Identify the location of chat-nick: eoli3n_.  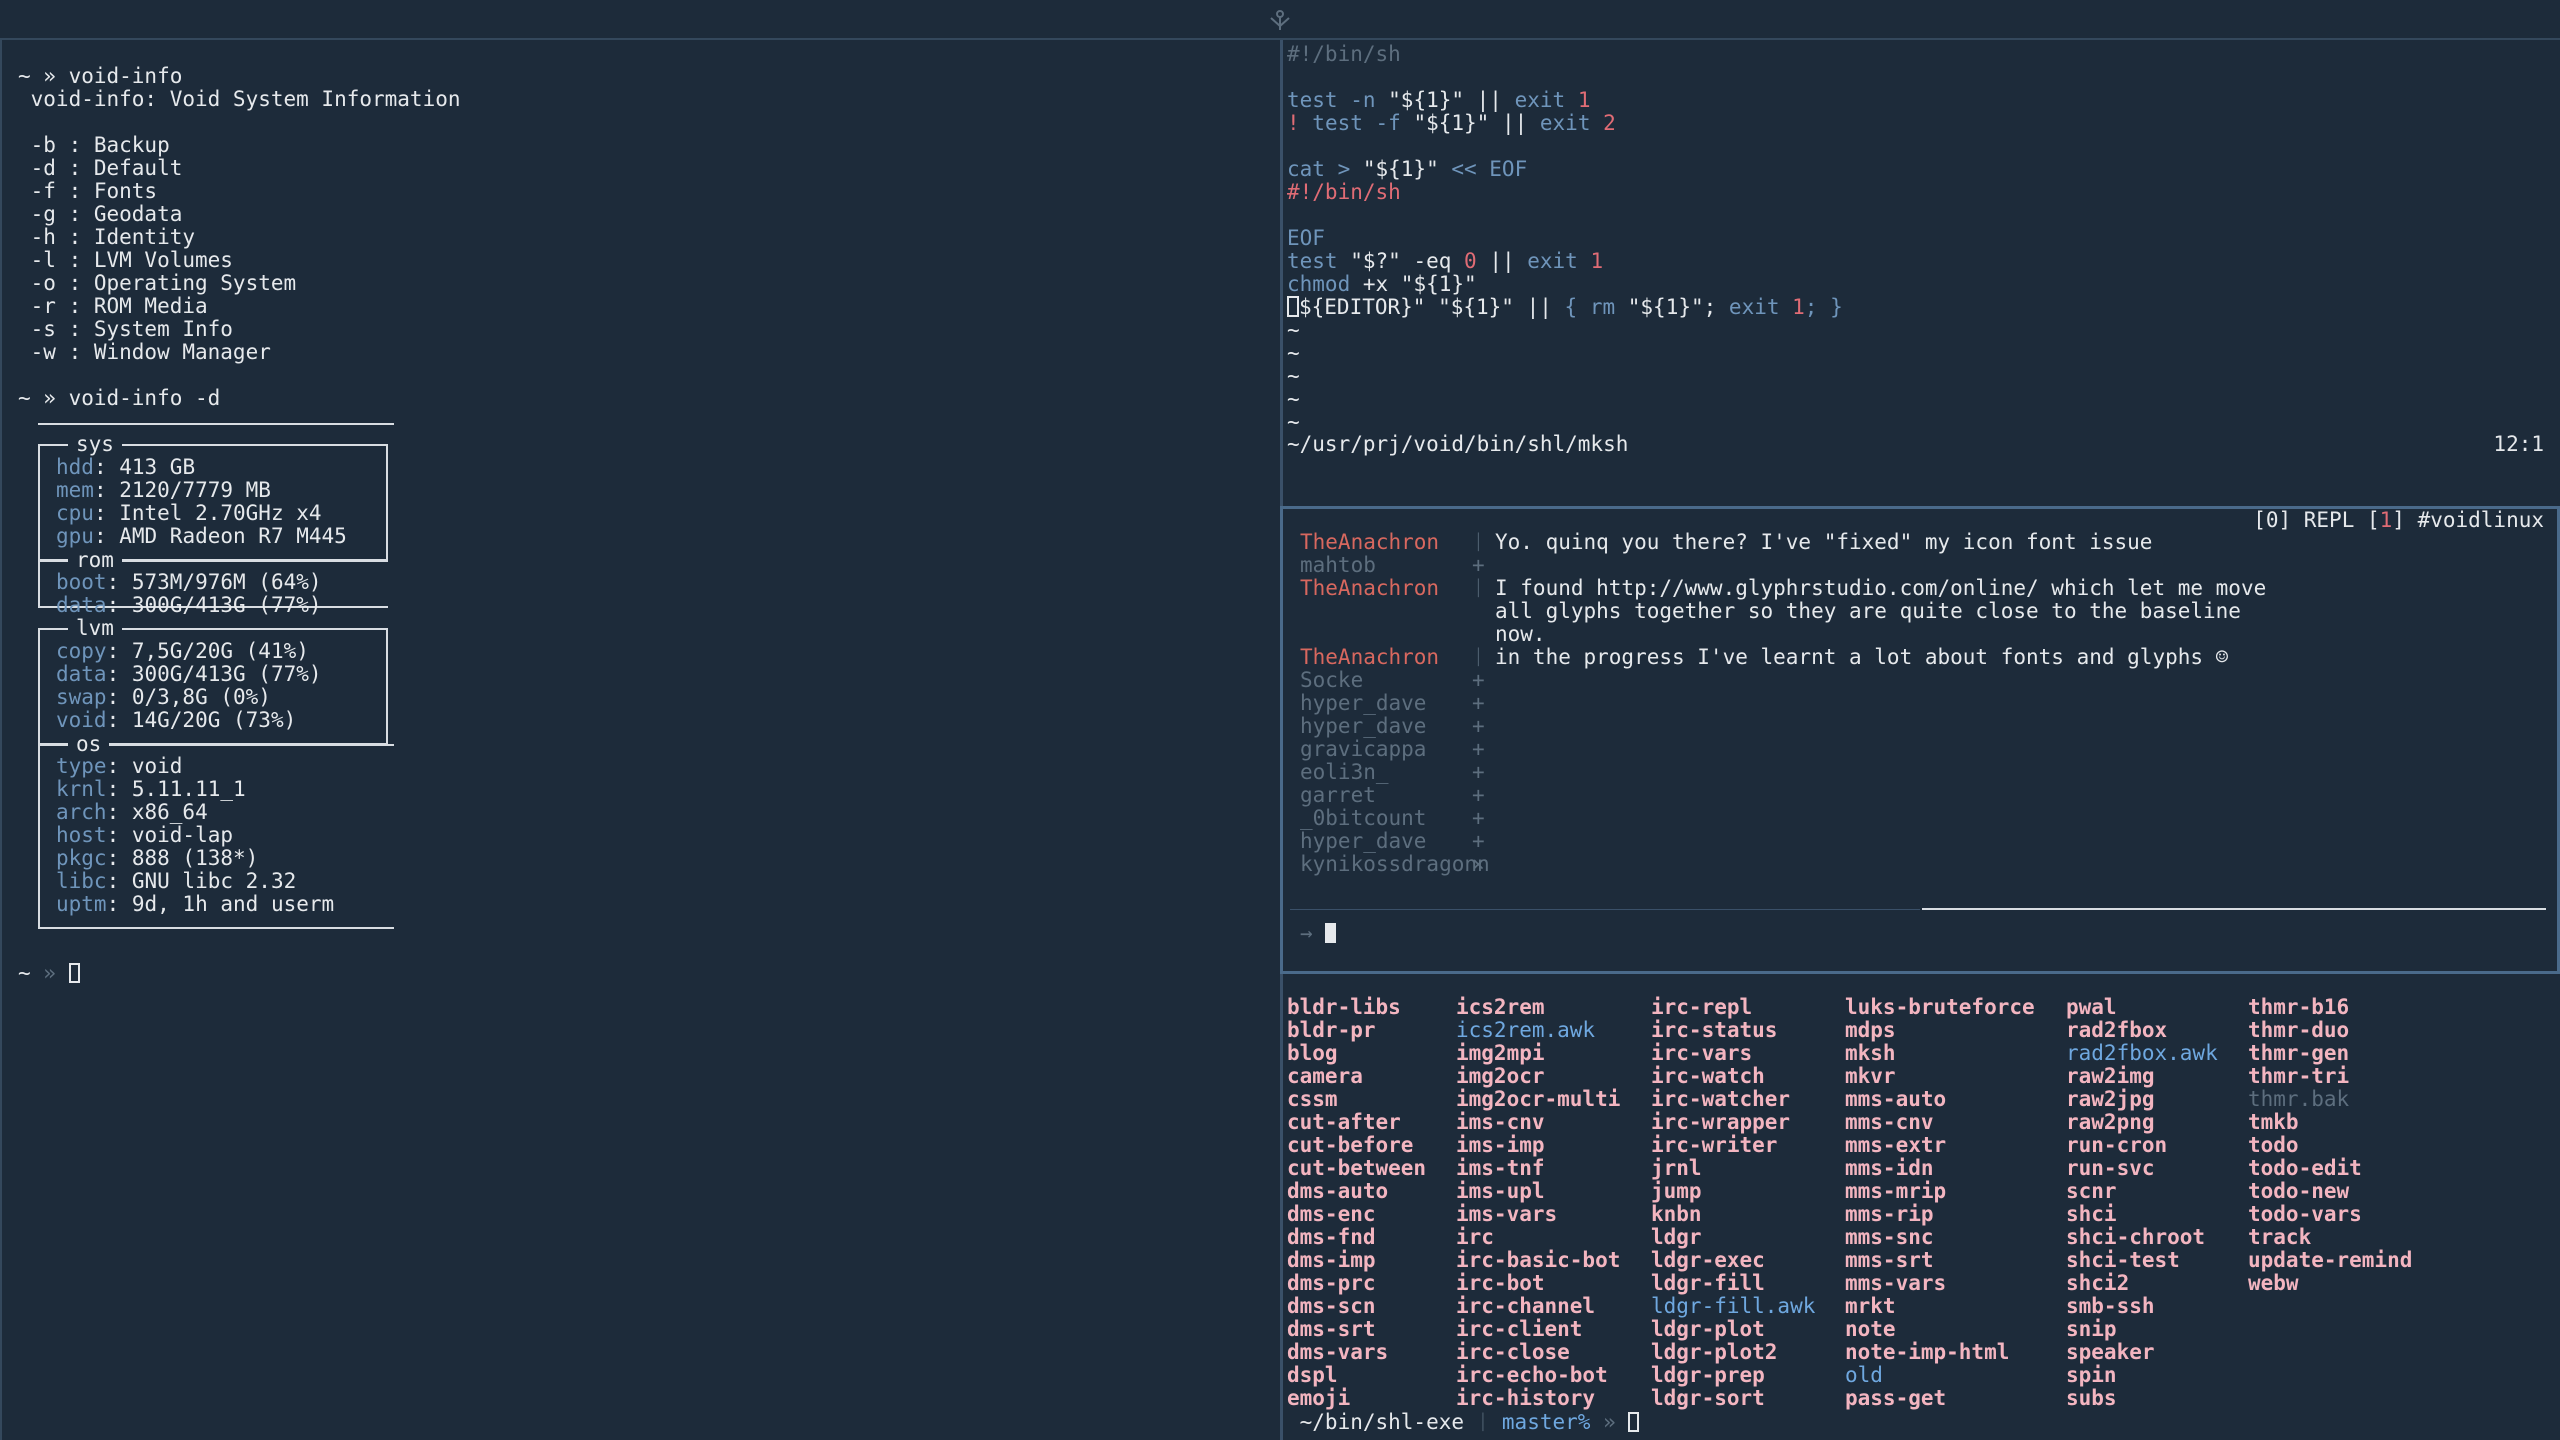
(1386, 772).